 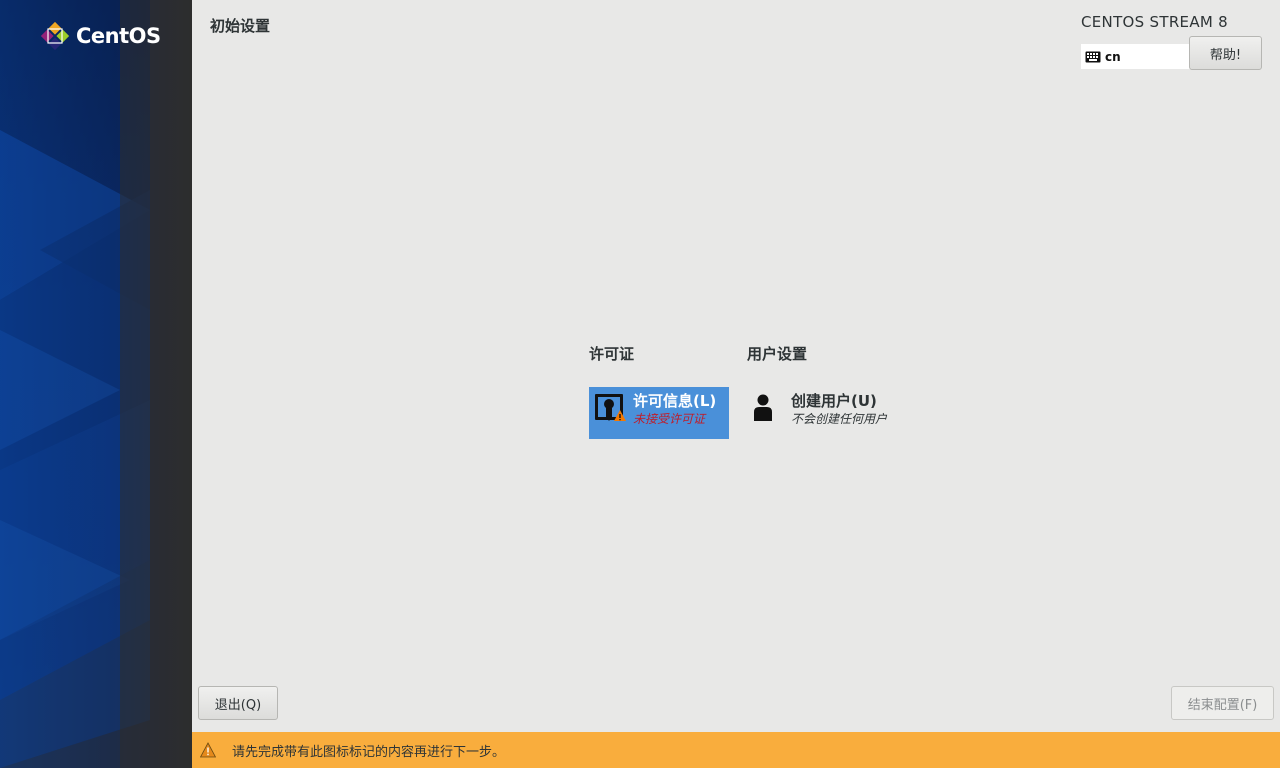 I want to click on keyboard-layout-label: cn, so click(x=1113, y=56).